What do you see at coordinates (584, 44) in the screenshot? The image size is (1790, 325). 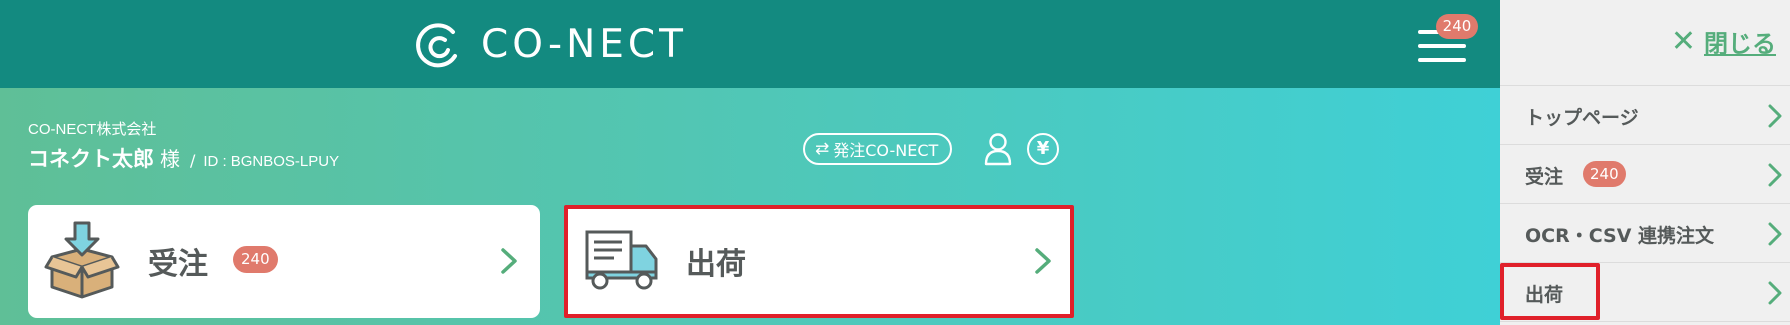 I see `logo-text: CO-NECT` at bounding box center [584, 44].